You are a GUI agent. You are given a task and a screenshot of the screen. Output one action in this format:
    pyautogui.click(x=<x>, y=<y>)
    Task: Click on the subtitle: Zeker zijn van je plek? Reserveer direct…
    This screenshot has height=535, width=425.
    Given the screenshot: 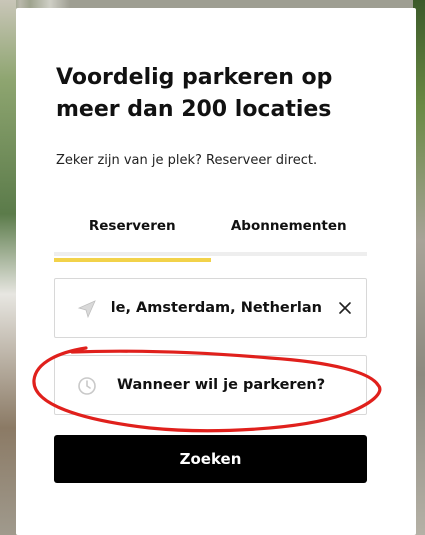 What is the action you would take?
    pyautogui.click(x=187, y=160)
    